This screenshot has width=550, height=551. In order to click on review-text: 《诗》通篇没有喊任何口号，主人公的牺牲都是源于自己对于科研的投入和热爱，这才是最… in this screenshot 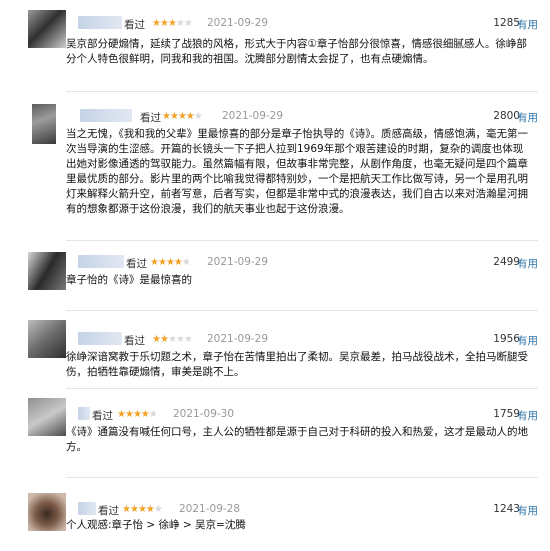, I will do `click(297, 439)`.